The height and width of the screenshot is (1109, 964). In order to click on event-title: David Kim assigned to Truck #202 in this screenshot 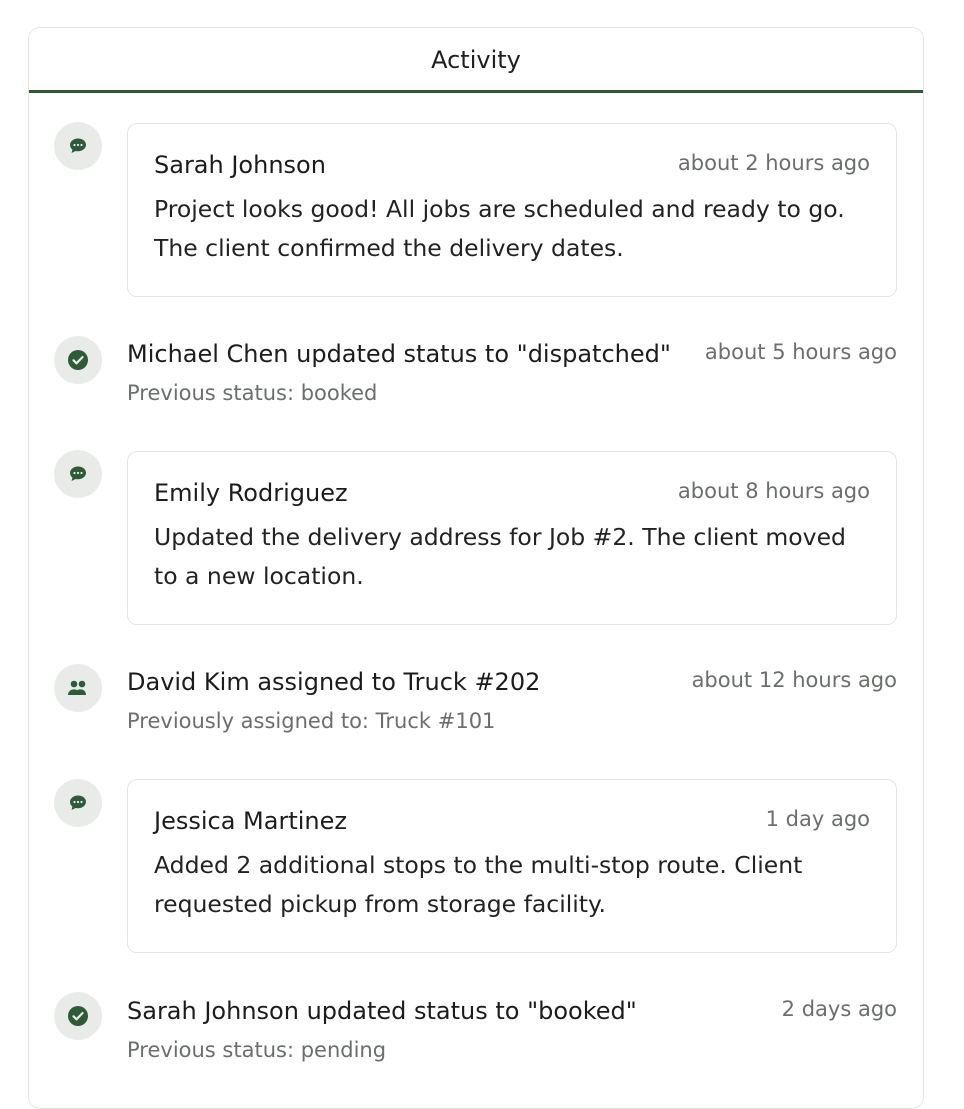, I will do `click(334, 682)`.